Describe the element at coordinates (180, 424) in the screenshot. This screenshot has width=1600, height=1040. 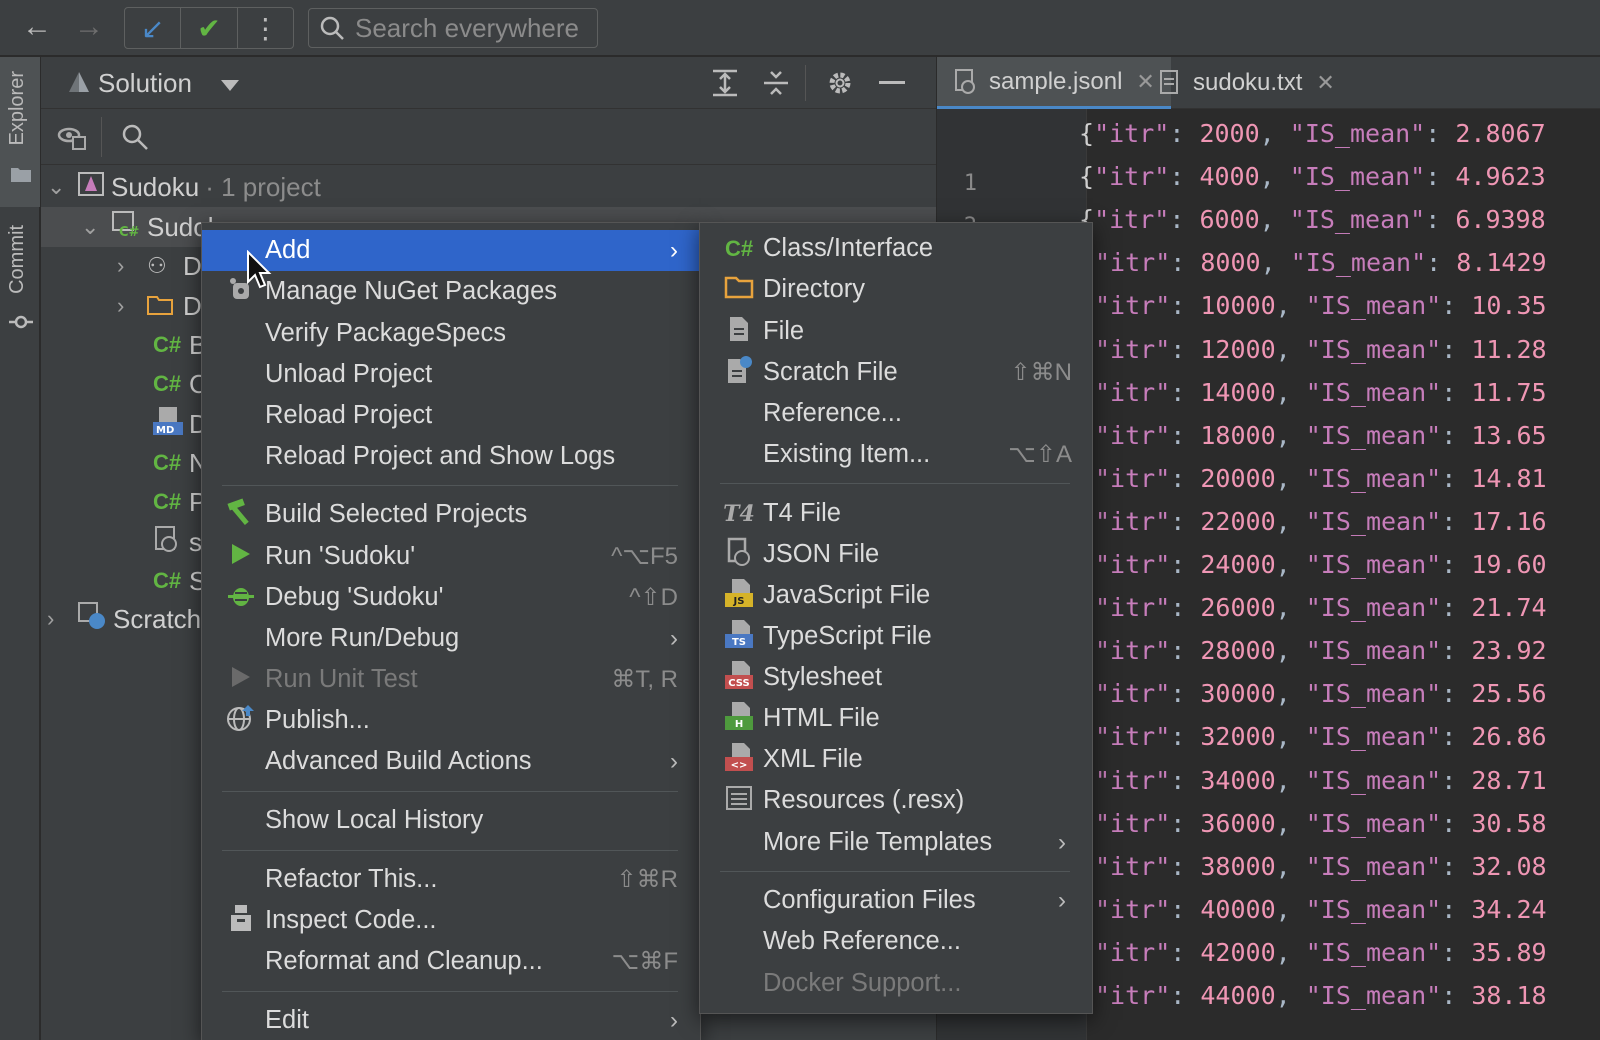
I see `tree-row-file: MD D` at that location.